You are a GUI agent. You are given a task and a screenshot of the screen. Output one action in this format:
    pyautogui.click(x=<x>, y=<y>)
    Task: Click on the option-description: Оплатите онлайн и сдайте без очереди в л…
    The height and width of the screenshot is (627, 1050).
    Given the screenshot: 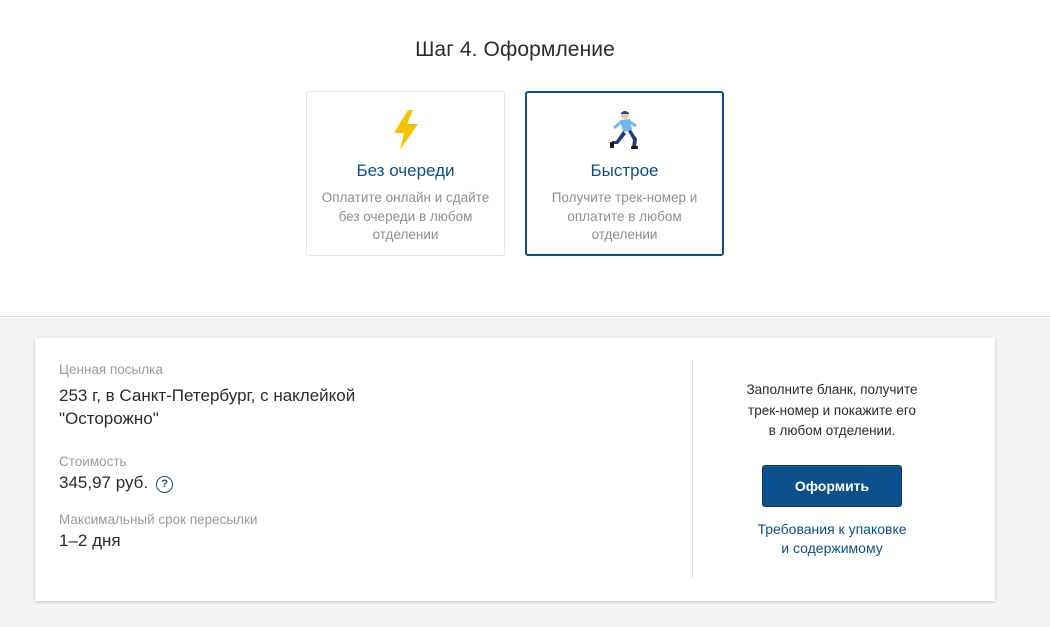 What is the action you would take?
    pyautogui.click(x=405, y=216)
    